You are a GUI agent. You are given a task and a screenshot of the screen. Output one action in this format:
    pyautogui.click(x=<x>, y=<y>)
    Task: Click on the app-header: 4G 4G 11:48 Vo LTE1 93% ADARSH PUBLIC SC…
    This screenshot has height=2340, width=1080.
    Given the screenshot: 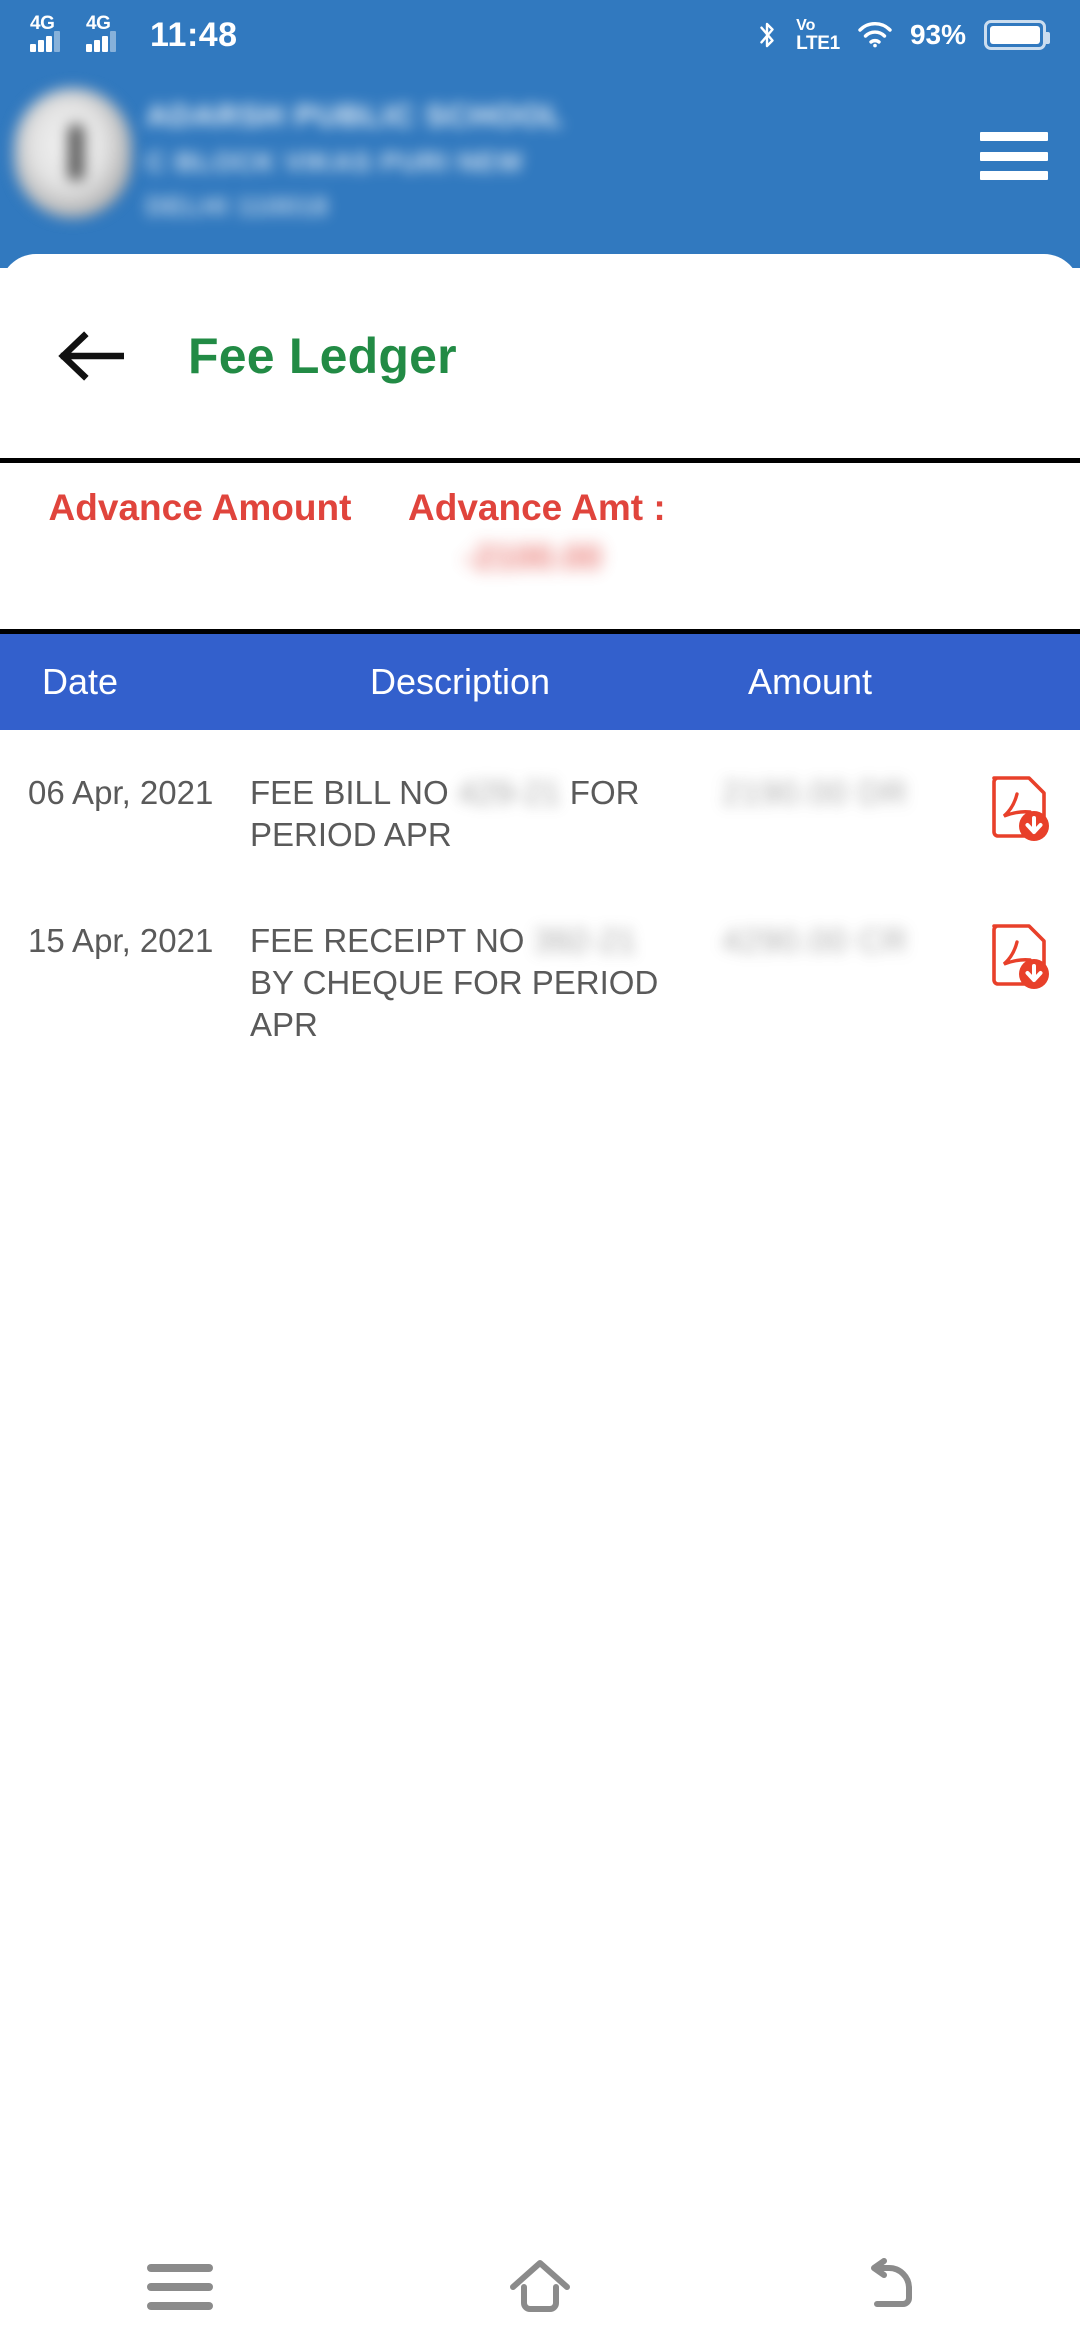 What is the action you would take?
    pyautogui.click(x=540, y=134)
    